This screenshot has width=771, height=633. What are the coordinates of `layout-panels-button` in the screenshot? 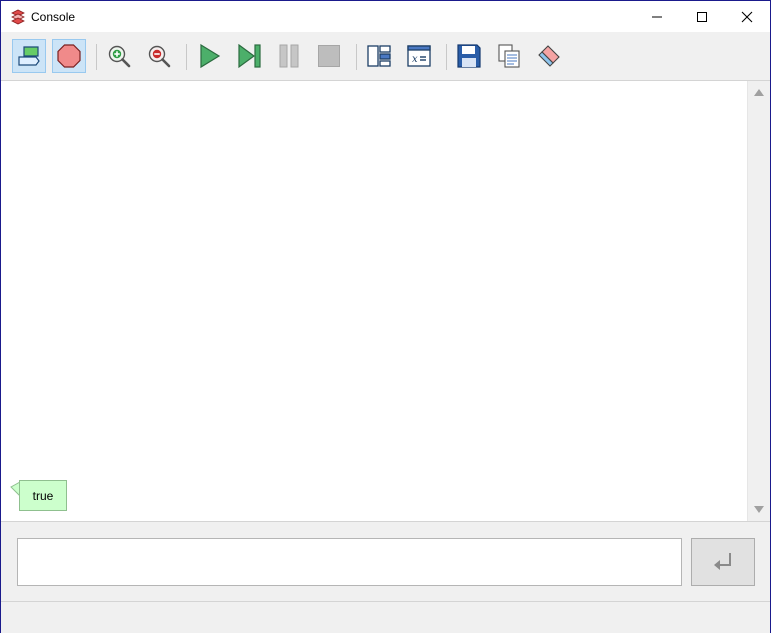 It's located at (379, 56).